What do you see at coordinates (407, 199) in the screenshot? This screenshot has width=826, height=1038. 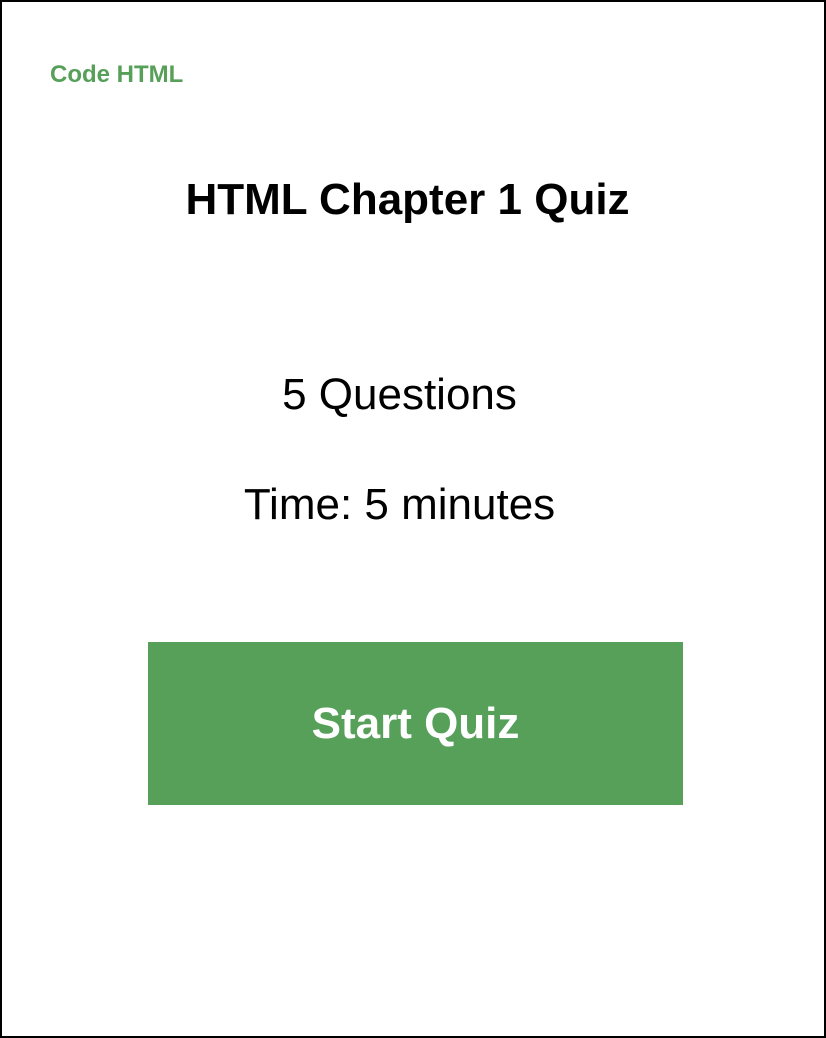 I see `page-title: HTML Chapter 1 Quiz` at bounding box center [407, 199].